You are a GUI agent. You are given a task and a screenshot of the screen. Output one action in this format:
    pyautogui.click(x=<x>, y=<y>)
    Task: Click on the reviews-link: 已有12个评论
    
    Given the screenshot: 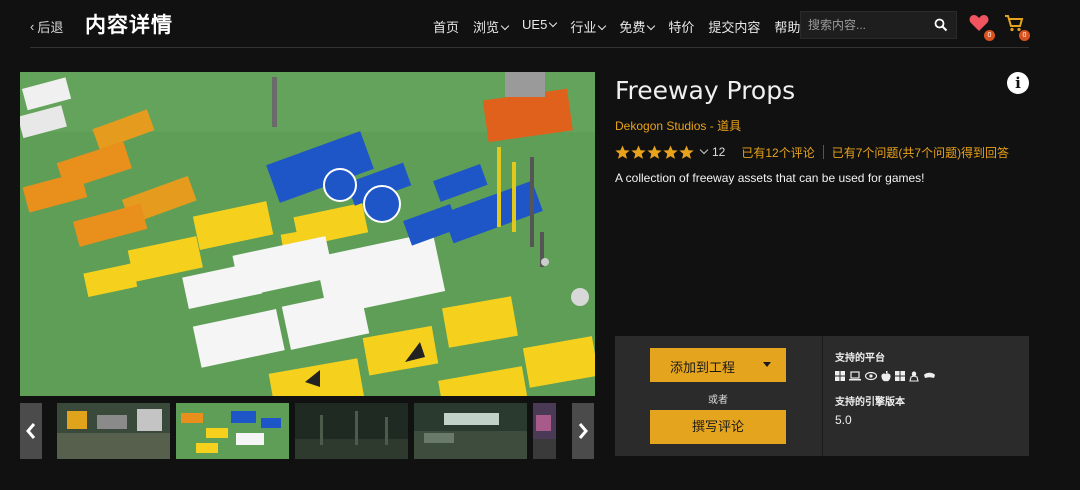 What is the action you would take?
    pyautogui.click(x=777, y=152)
    